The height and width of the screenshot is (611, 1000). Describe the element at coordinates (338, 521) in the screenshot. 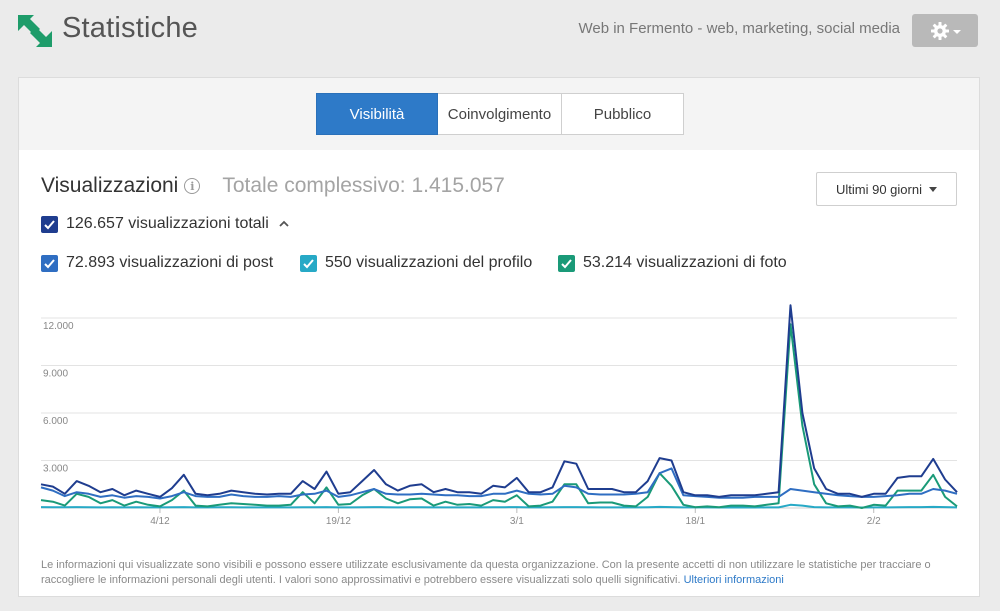

I see `x-tick-label: 19/12` at that location.